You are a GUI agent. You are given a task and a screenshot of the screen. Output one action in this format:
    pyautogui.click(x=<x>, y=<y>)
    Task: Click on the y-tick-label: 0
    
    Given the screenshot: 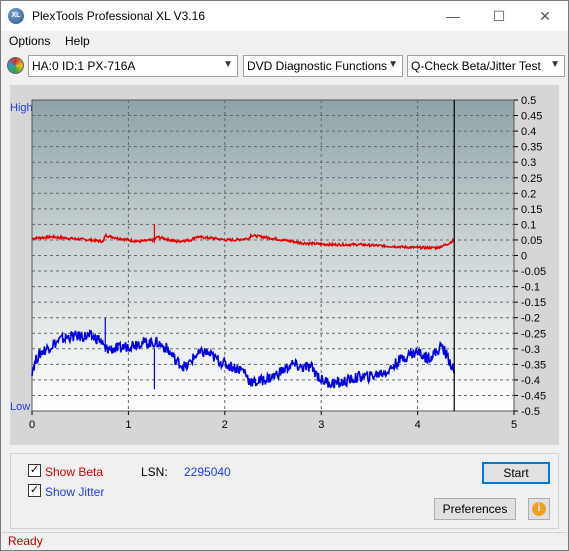 What is the action you would take?
    pyautogui.click(x=524, y=257)
    